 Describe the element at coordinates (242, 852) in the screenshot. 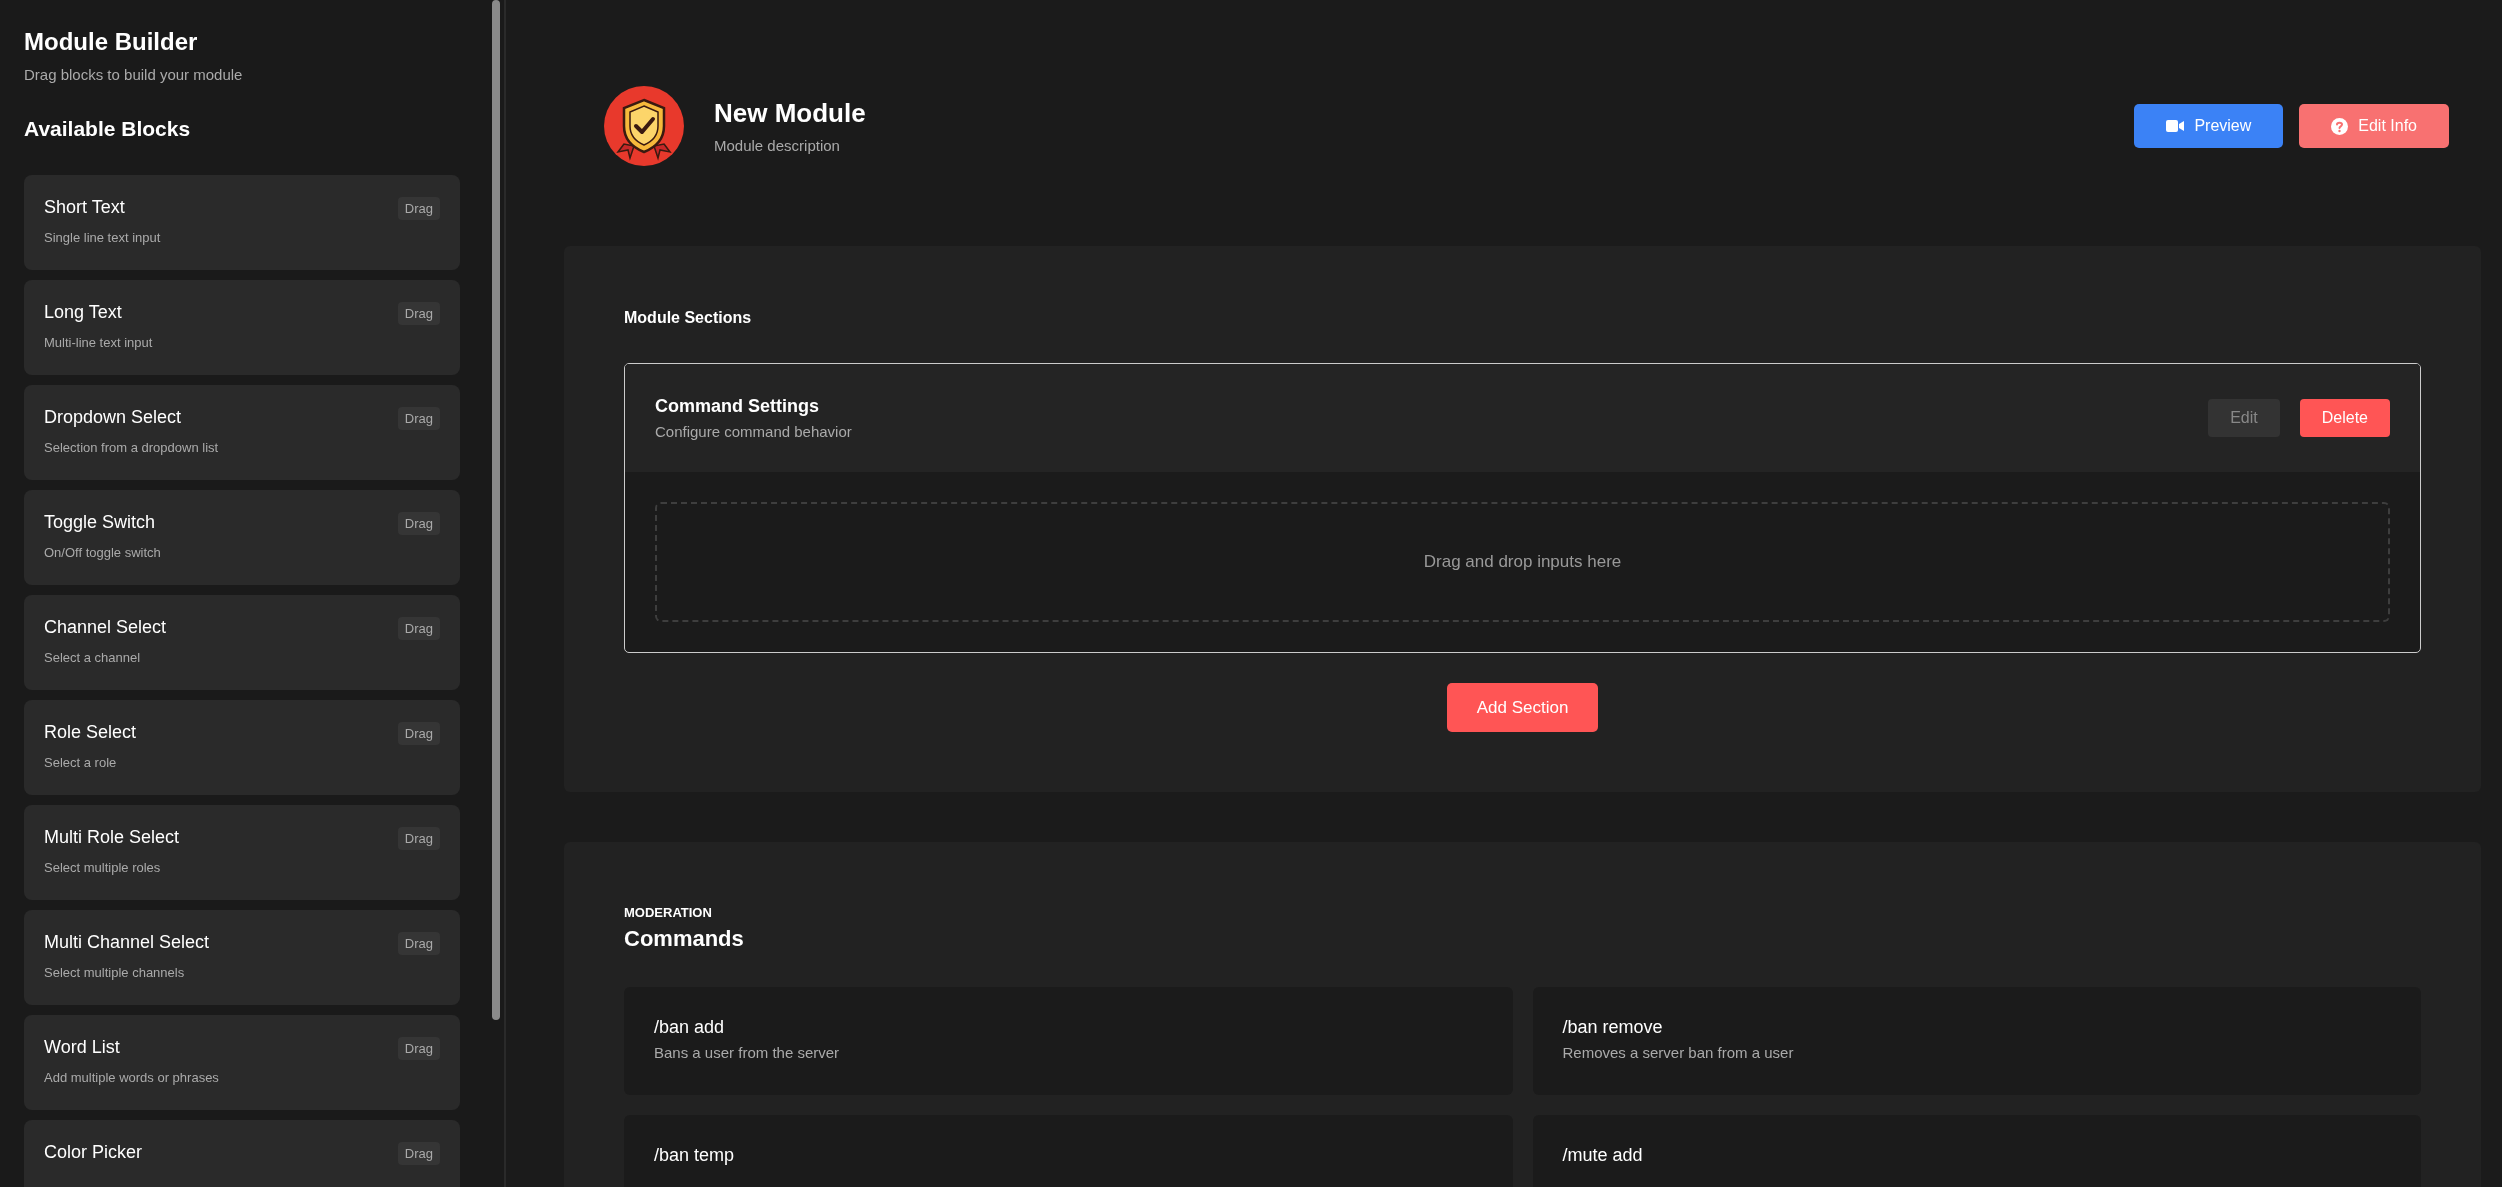

I see `block-card: Multi Role Select Select multiple roles Drag` at that location.